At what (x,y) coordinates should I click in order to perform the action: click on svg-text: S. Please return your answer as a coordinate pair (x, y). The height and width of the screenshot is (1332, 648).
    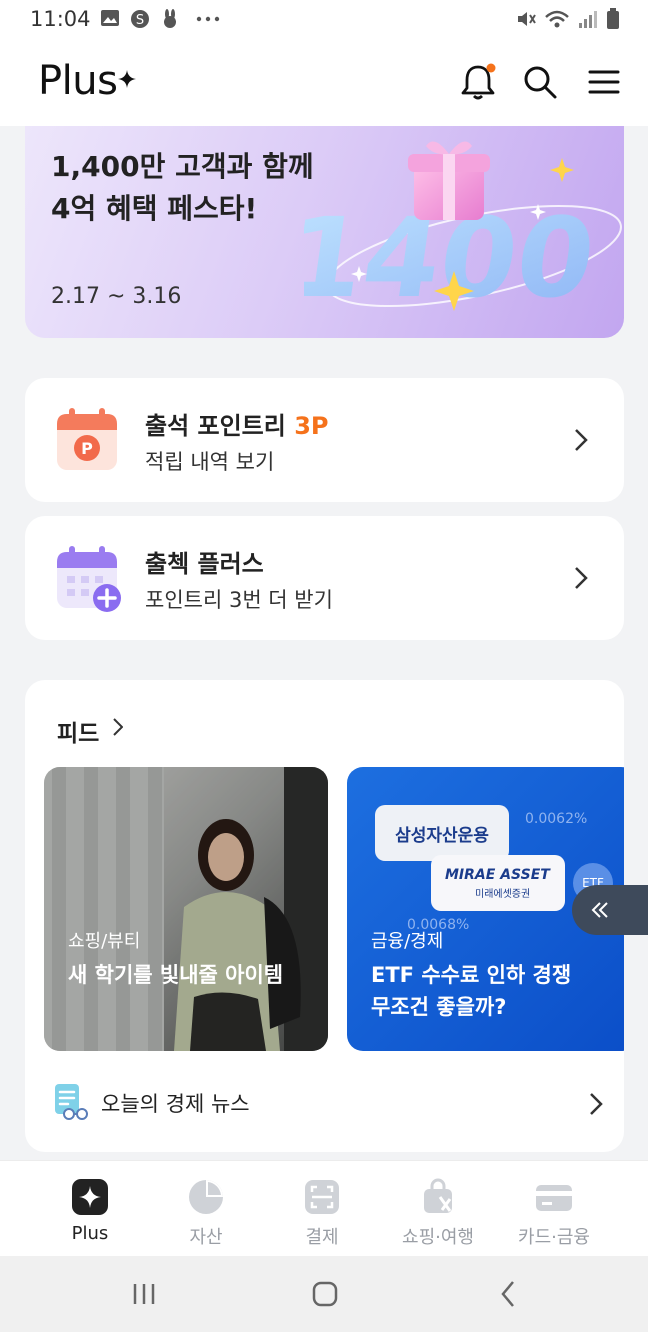
    Looking at the image, I should click on (140, 20).